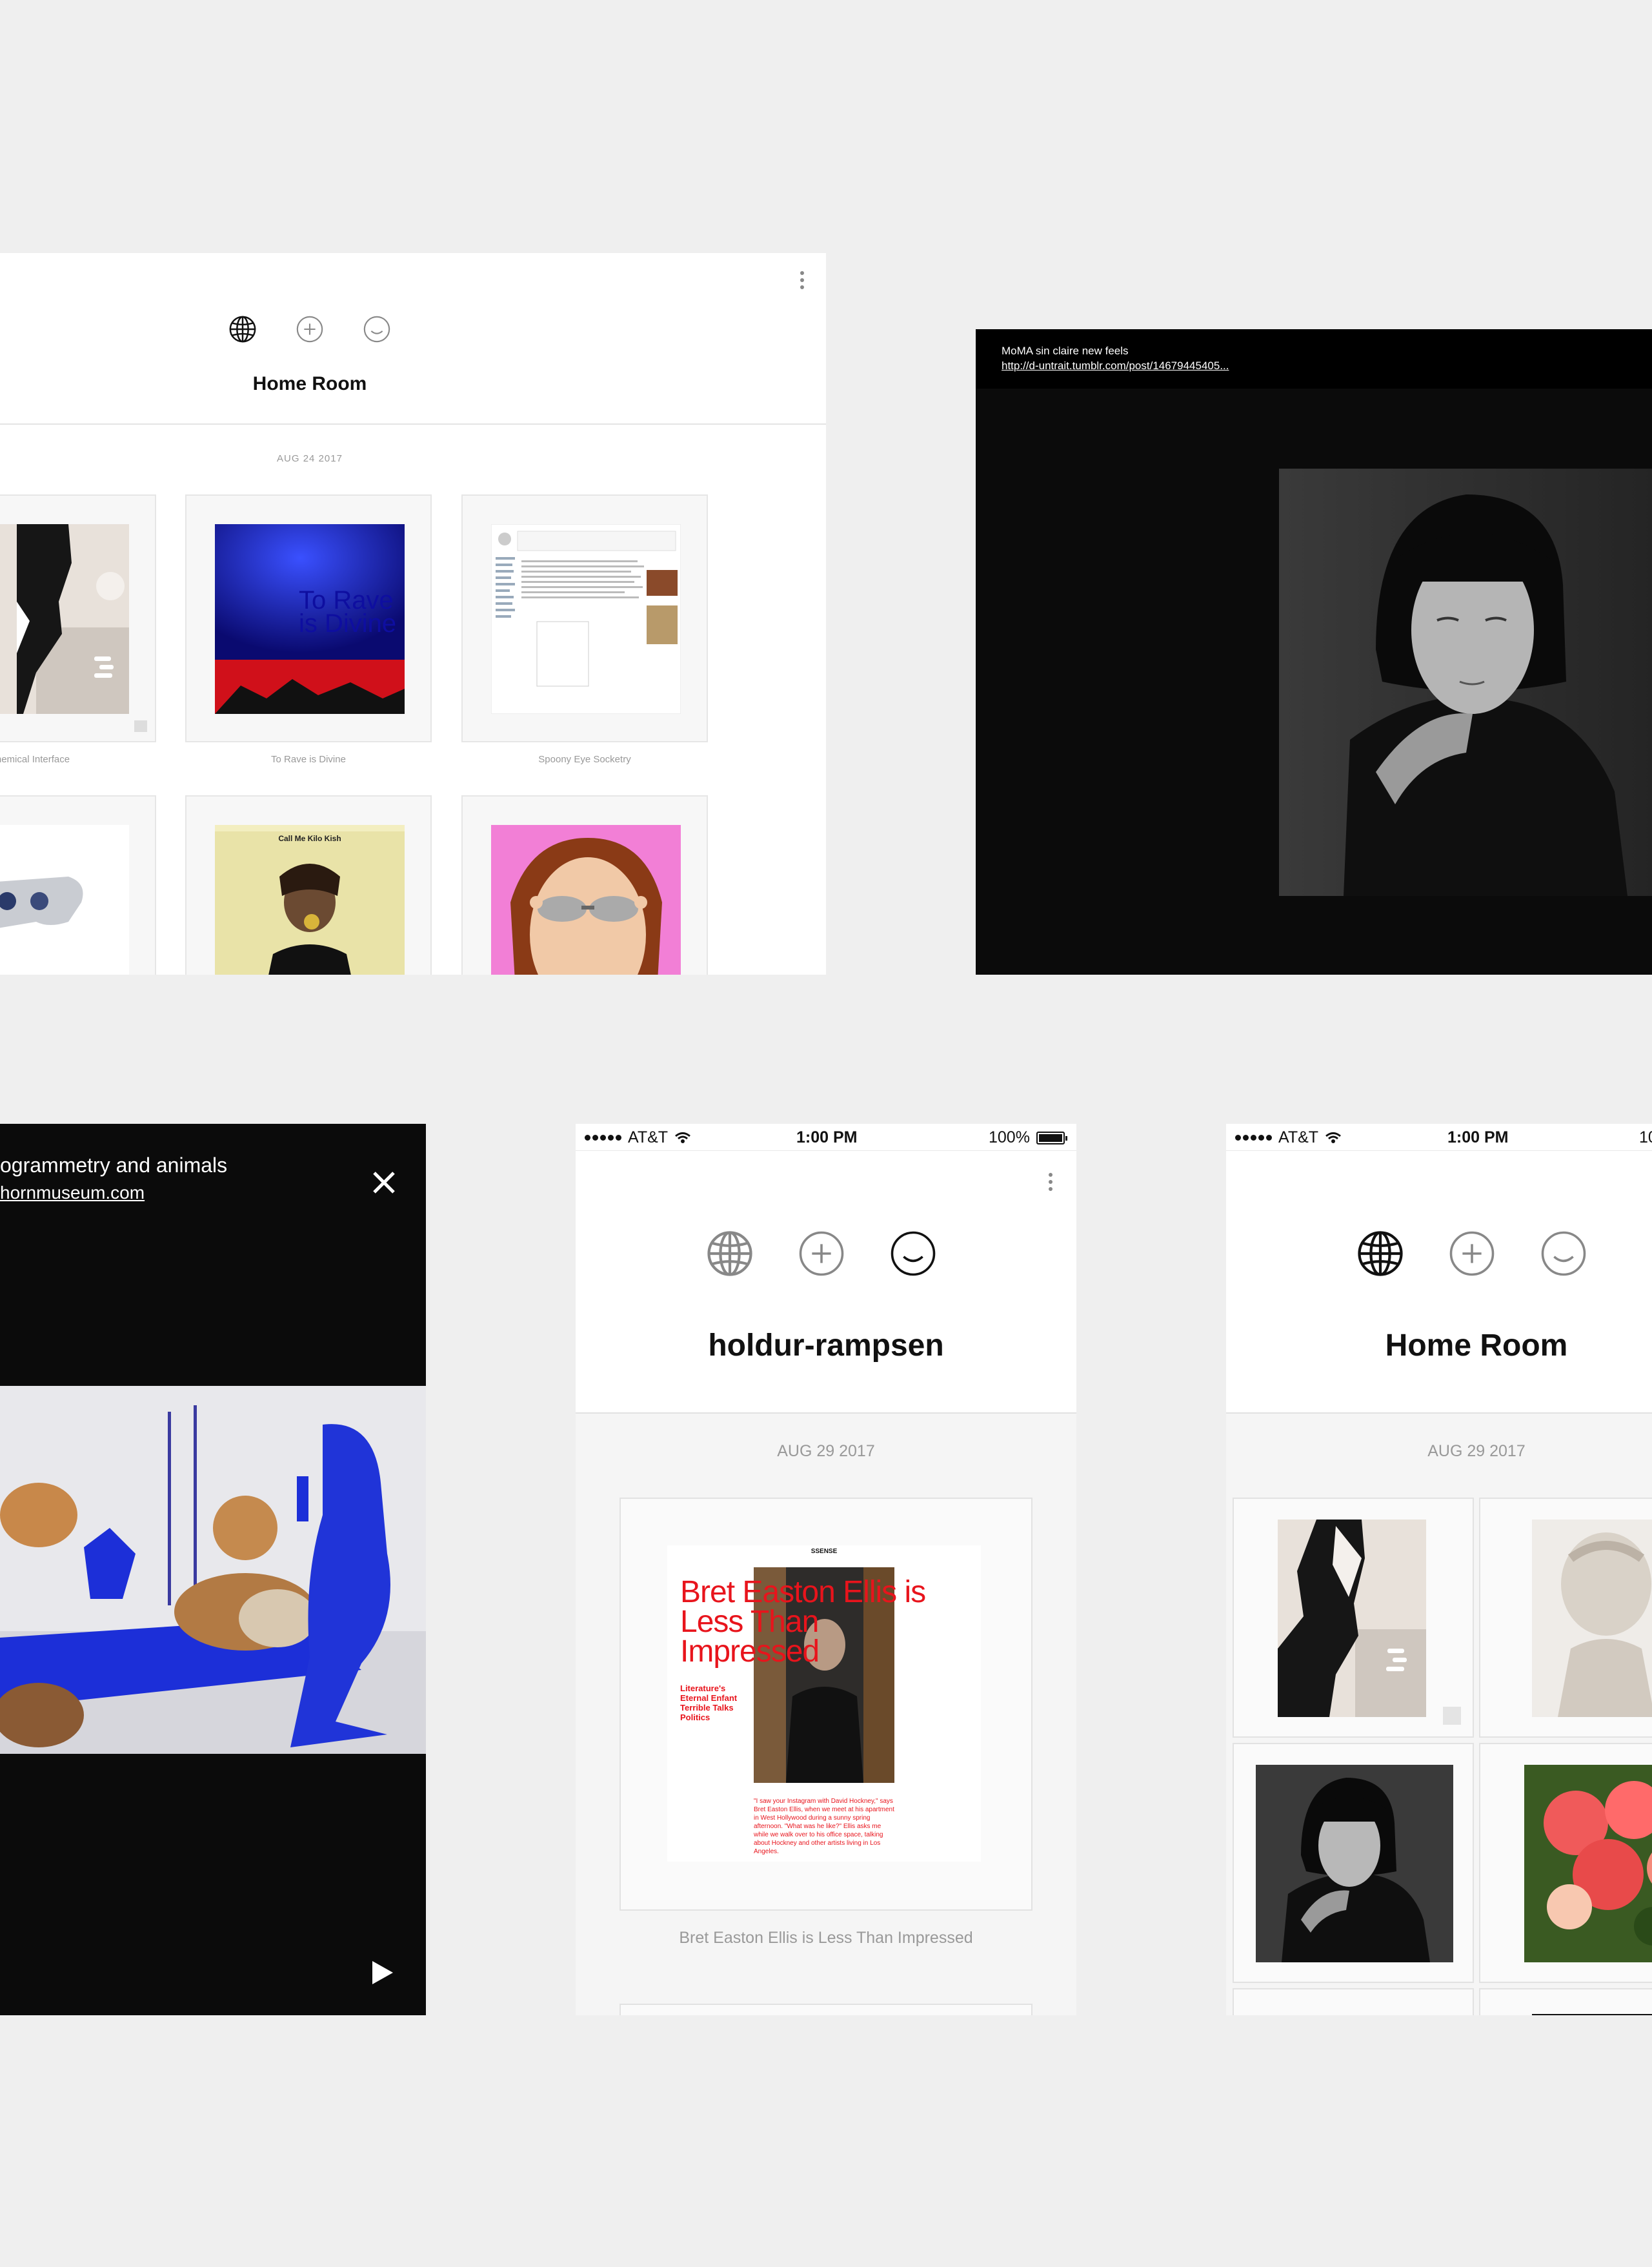 The height and width of the screenshot is (2267, 1652). Describe the element at coordinates (1565, 1618) in the screenshot. I see `grid-tile-sculpture` at that location.